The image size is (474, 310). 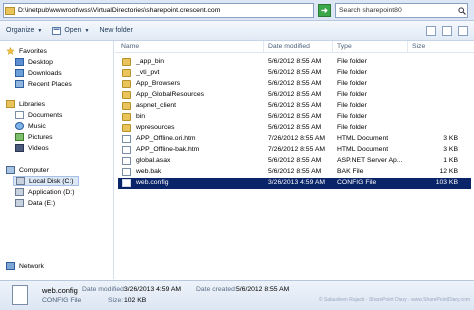 What do you see at coordinates (148, 72) in the screenshot?
I see `file-name: _vti_pvt` at bounding box center [148, 72].